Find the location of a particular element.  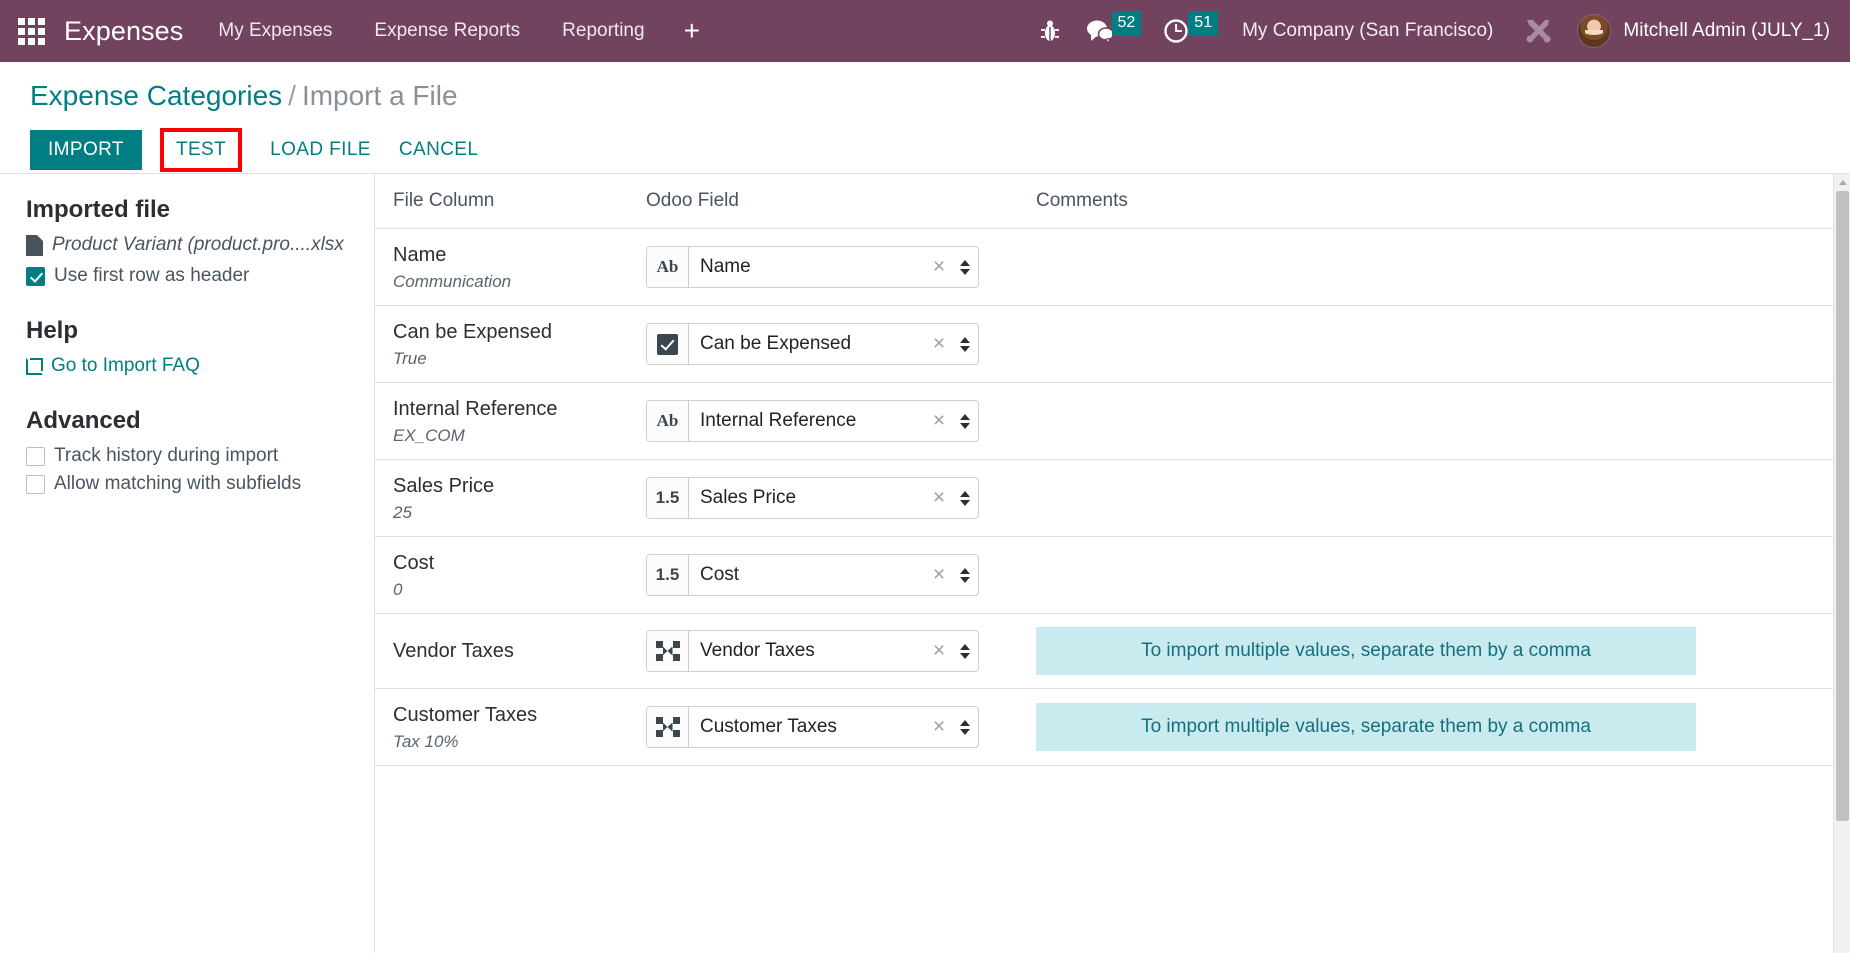

scroll-up-arrow is located at coordinates (1842, 182).